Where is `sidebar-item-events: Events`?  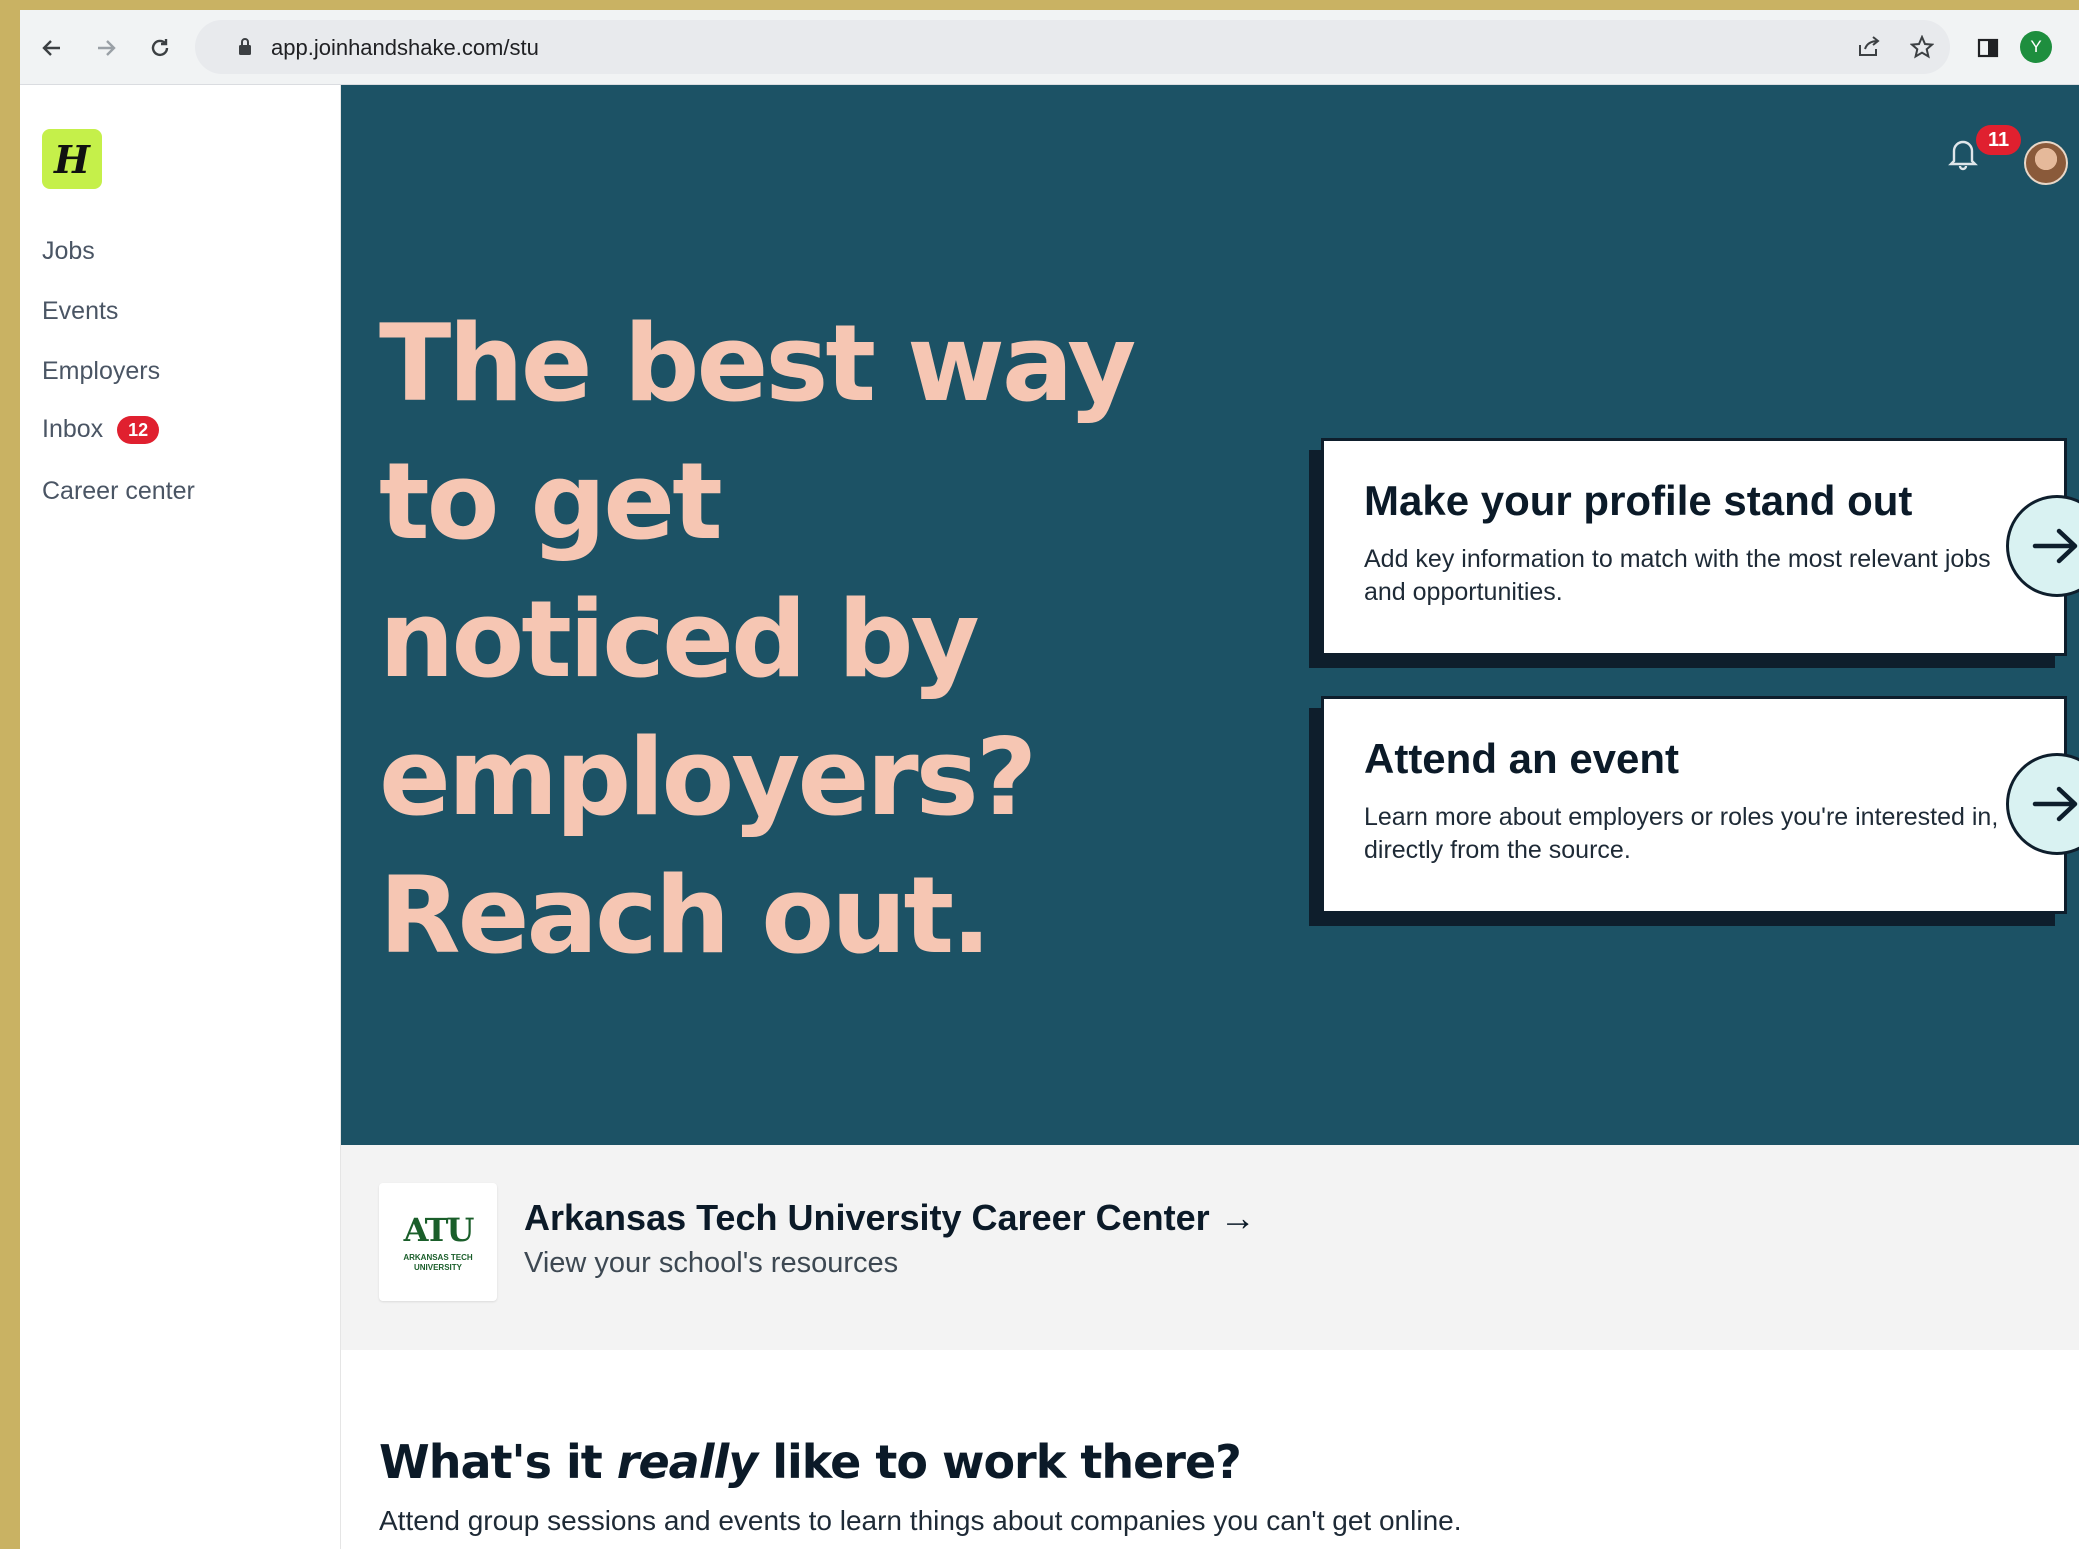 sidebar-item-events: Events is located at coordinates (80, 311).